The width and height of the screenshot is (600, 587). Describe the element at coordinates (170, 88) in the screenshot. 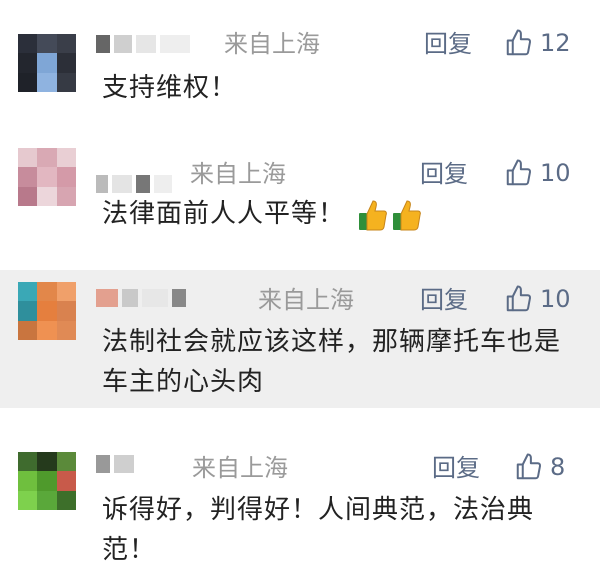

I see `comment-text: 支持维权！` at that location.